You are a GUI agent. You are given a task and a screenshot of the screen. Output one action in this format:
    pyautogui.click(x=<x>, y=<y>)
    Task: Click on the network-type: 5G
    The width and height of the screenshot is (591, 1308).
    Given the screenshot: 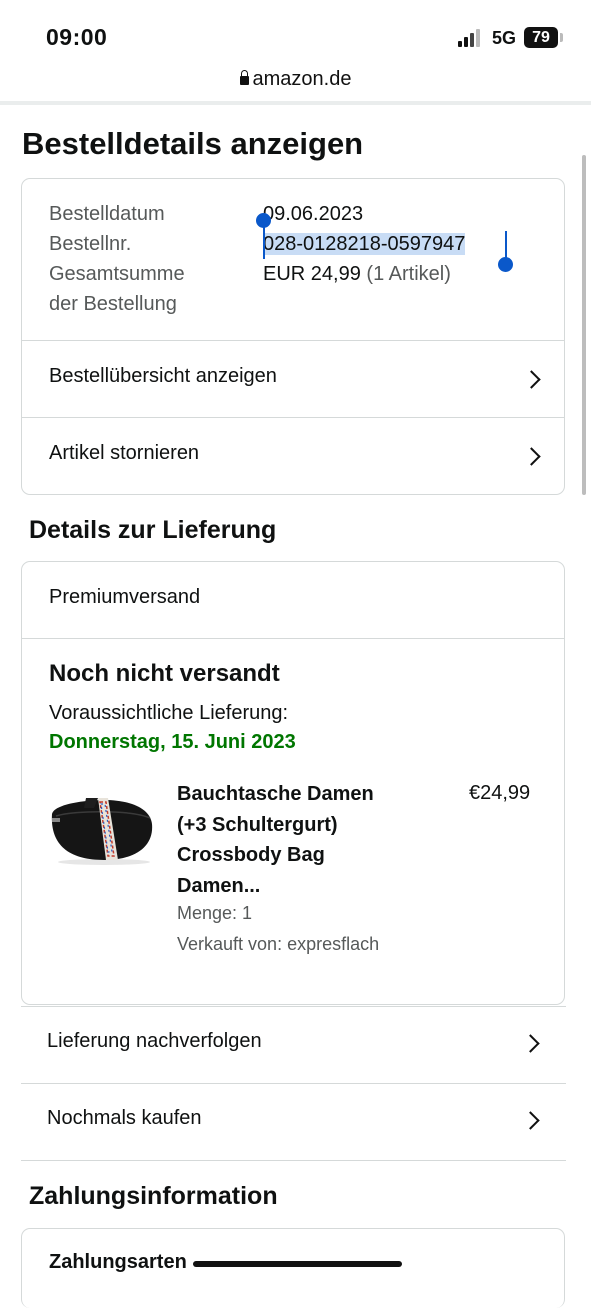 What is the action you would take?
    pyautogui.click(x=504, y=38)
    